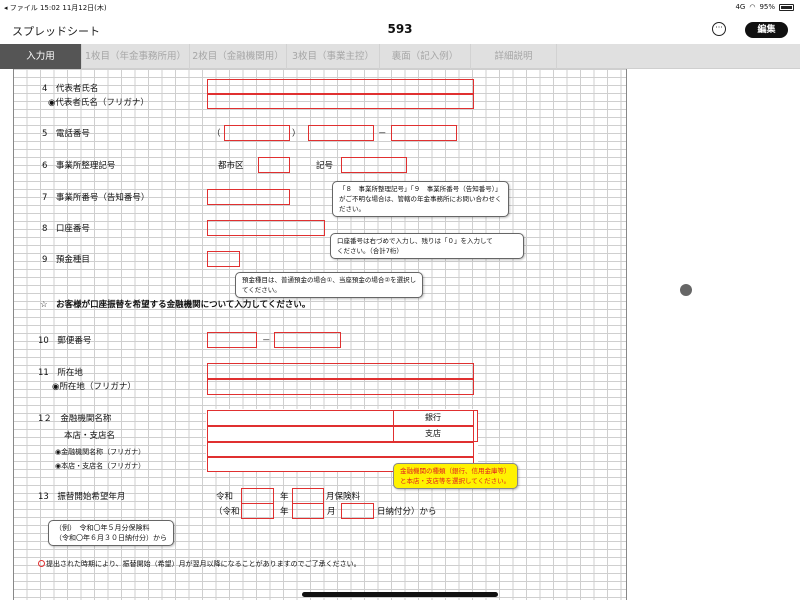 This screenshot has width=800, height=600. I want to click on scroll-indicator, so click(686, 290).